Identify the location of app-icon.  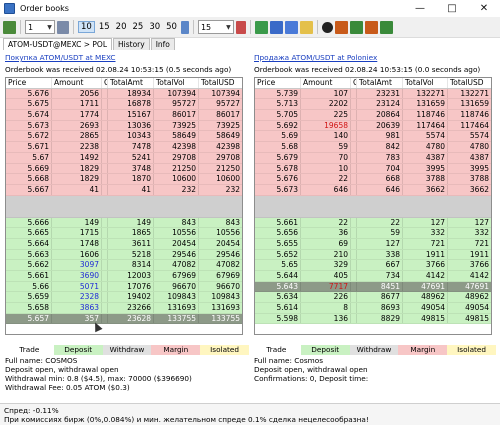
(9, 8).